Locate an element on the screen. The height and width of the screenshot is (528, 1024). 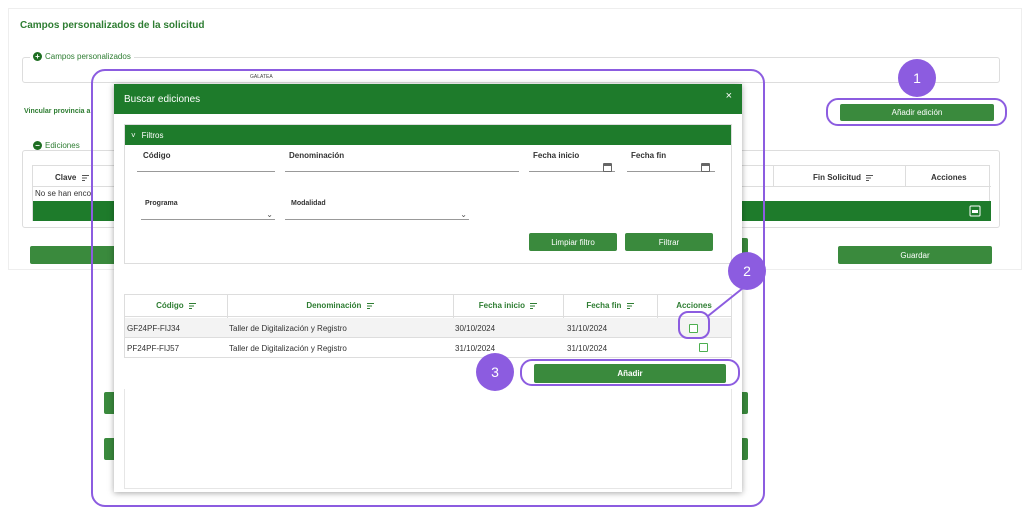
col-fin-solicitud-header: Fin Solicitud is located at coordinates (843, 177).